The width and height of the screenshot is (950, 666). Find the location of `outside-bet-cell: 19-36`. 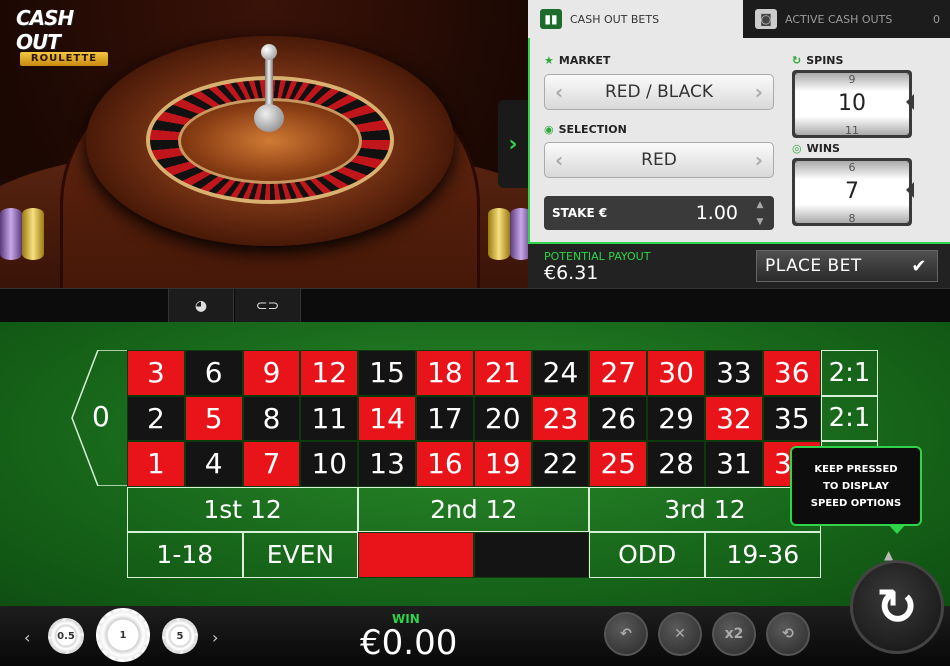

outside-bet-cell: 19-36 is located at coordinates (763, 555).